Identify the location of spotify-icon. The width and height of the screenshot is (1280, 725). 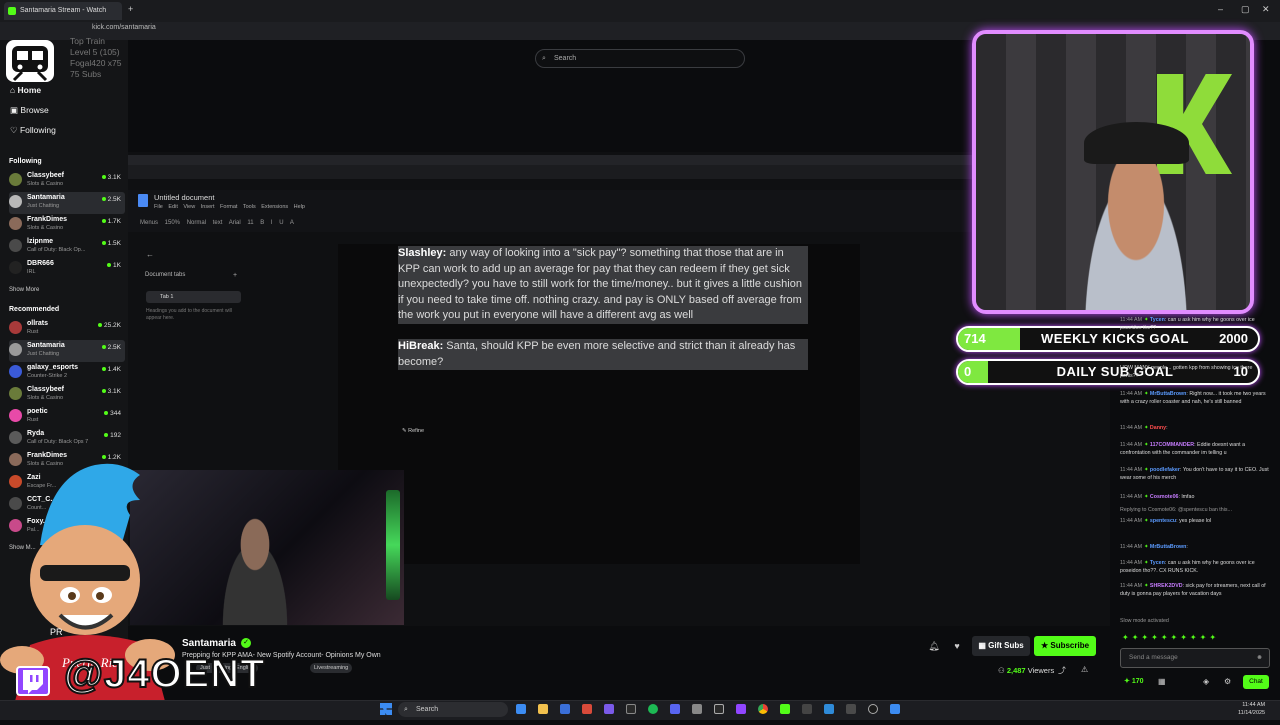
(653, 709).